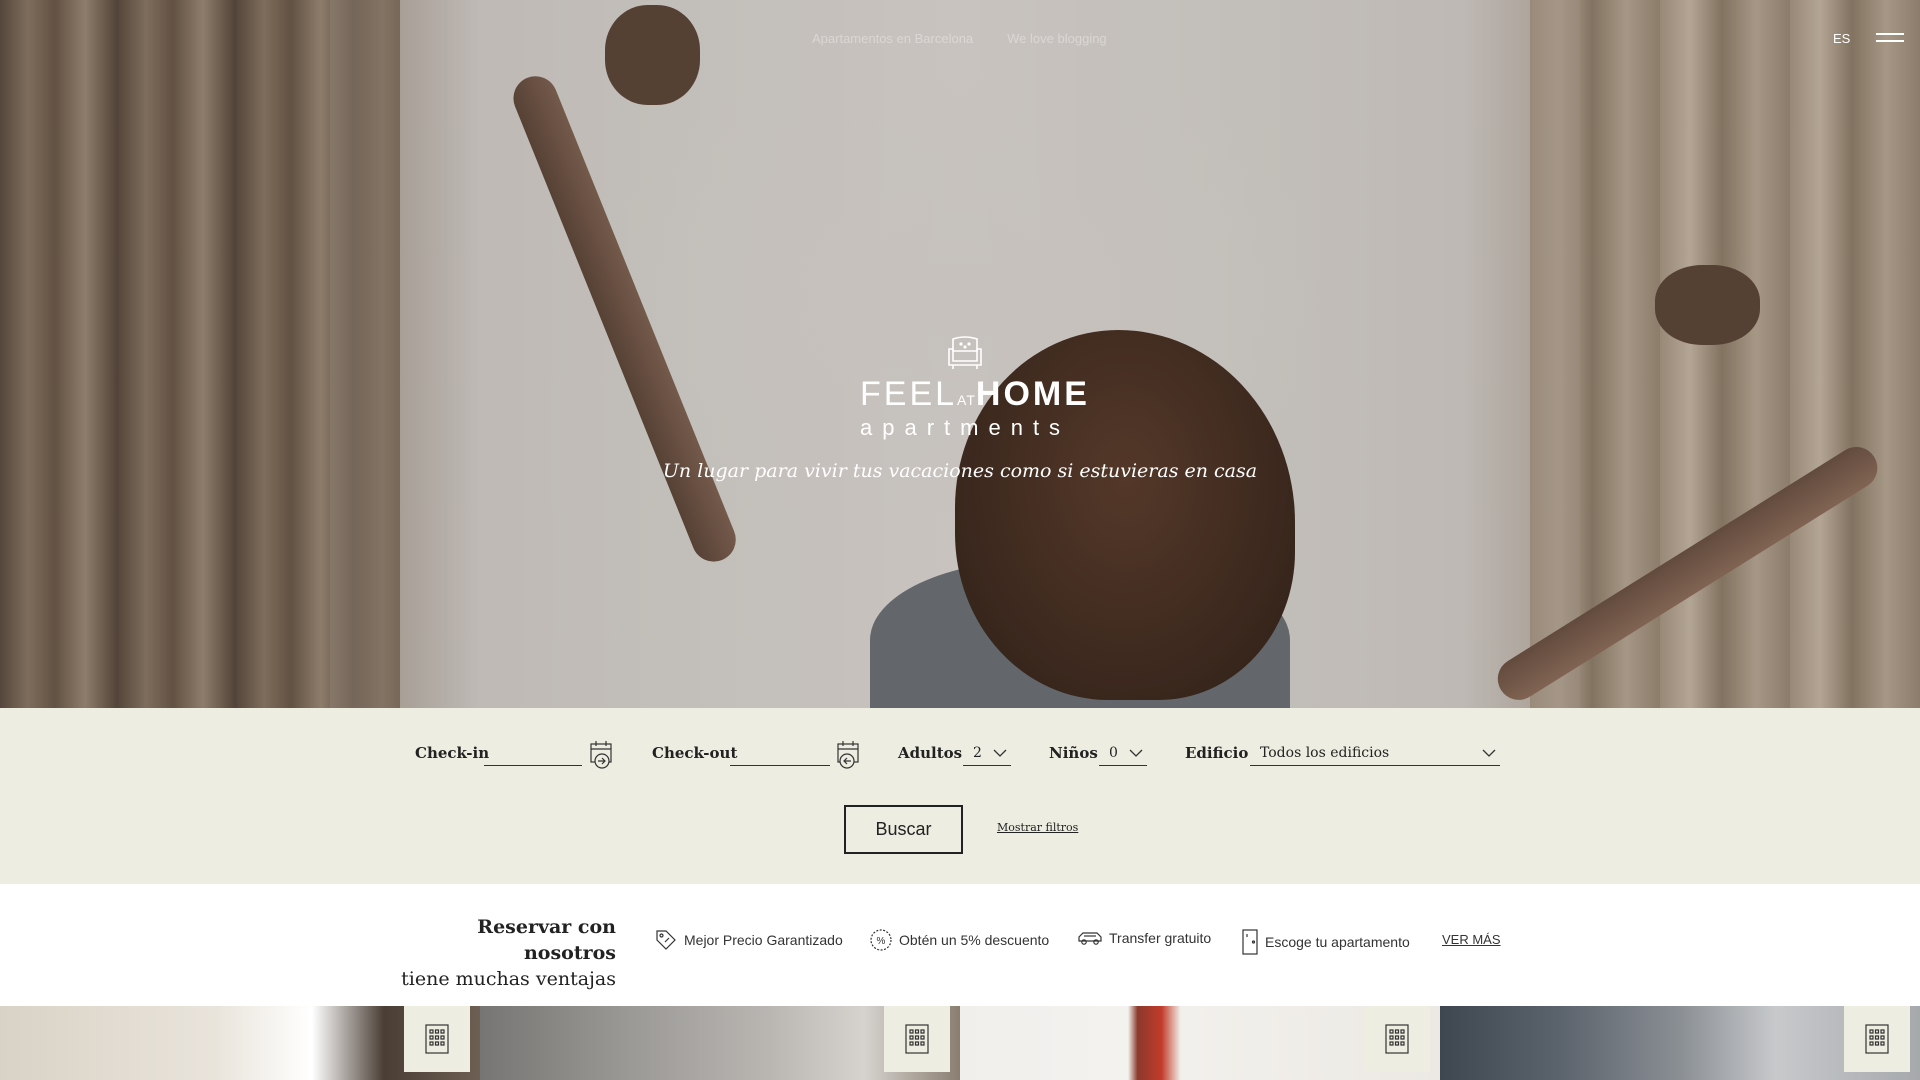 This screenshot has height=1080, width=1920. What do you see at coordinates (1113, 753) in the screenshot?
I see `children-value: 0` at bounding box center [1113, 753].